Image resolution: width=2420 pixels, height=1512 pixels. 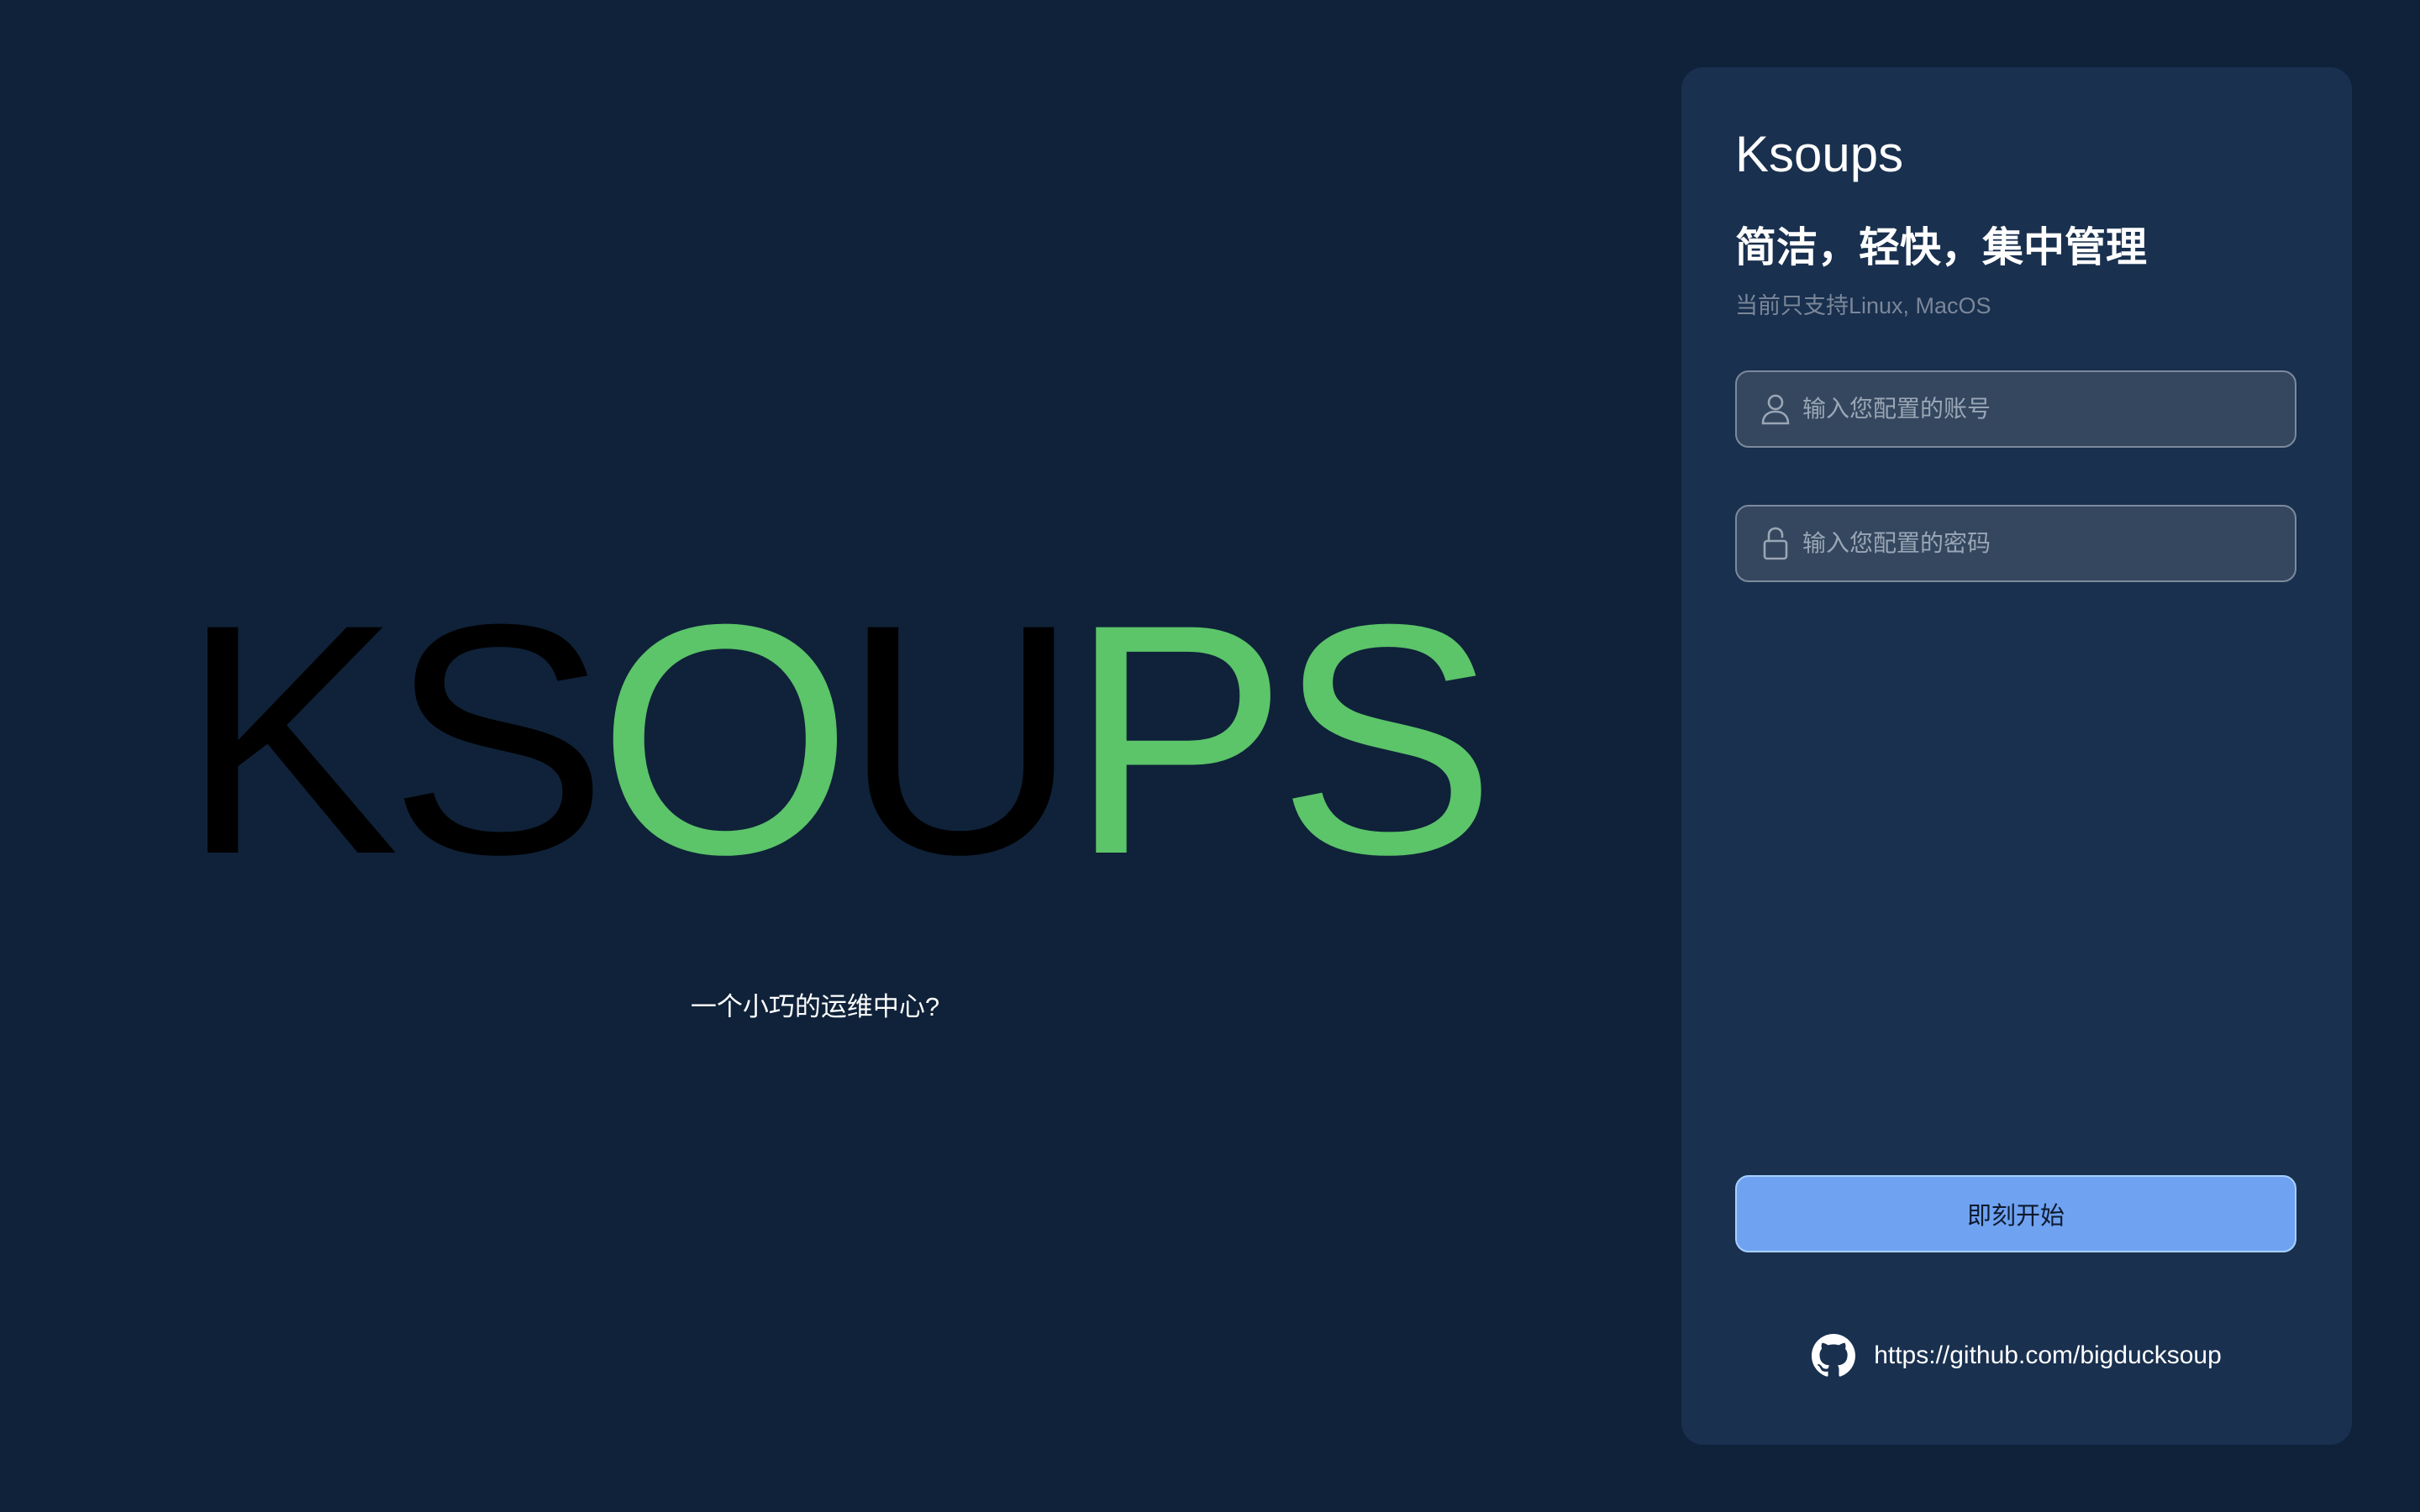 What do you see at coordinates (1834, 1356) in the screenshot?
I see `github-icon` at bounding box center [1834, 1356].